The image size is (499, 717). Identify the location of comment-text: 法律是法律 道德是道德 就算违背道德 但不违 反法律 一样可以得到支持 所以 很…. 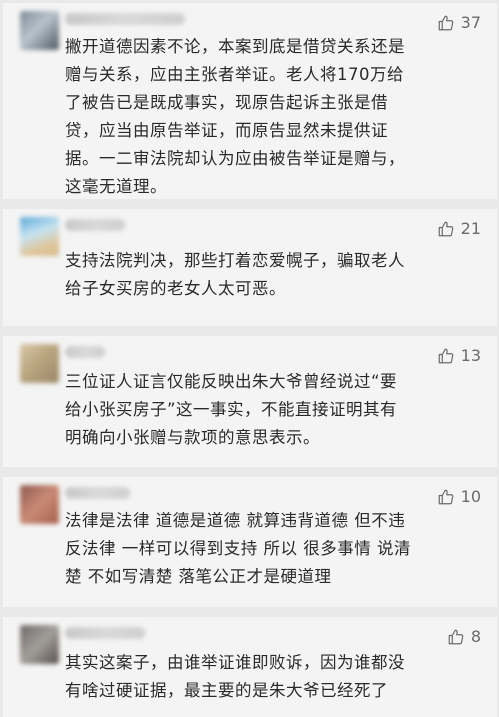
(238, 548).